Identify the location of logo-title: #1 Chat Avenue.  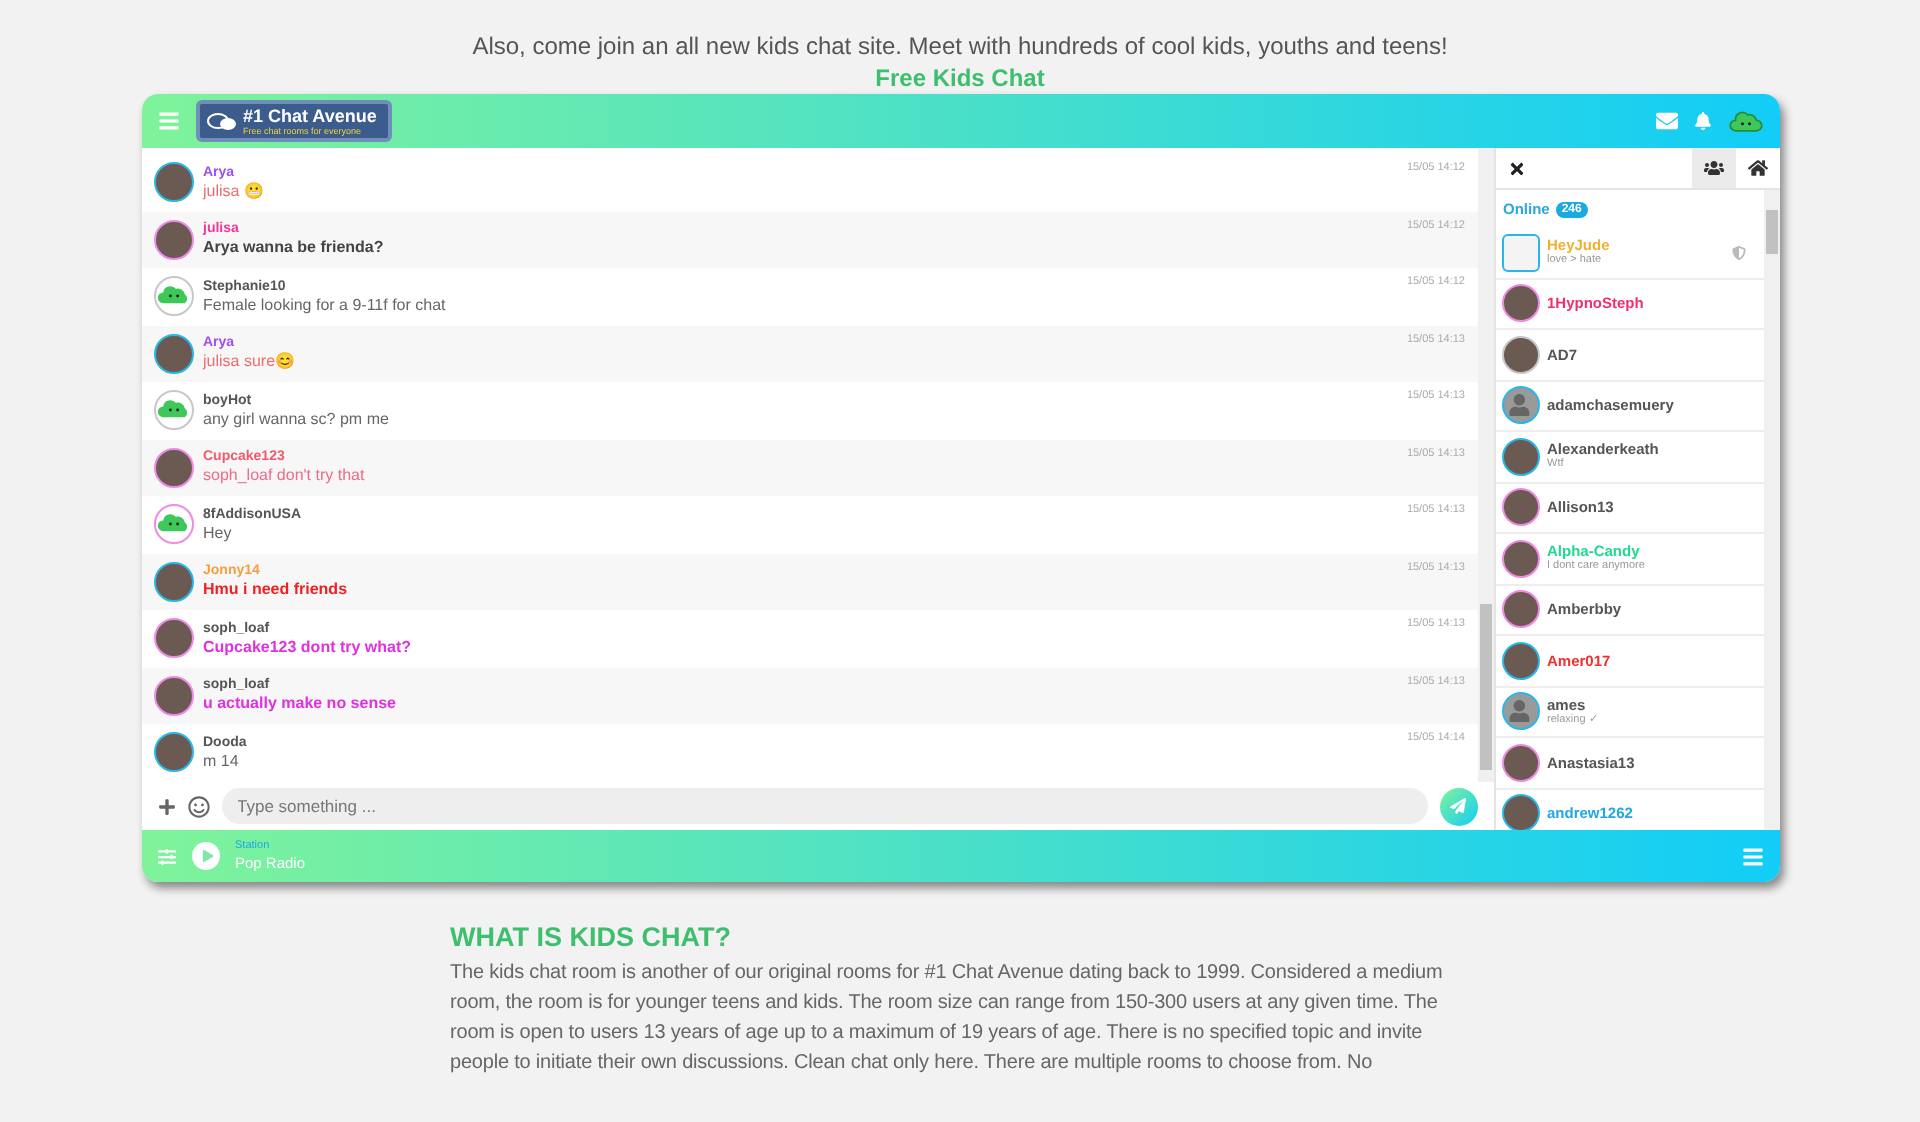
(310, 116).